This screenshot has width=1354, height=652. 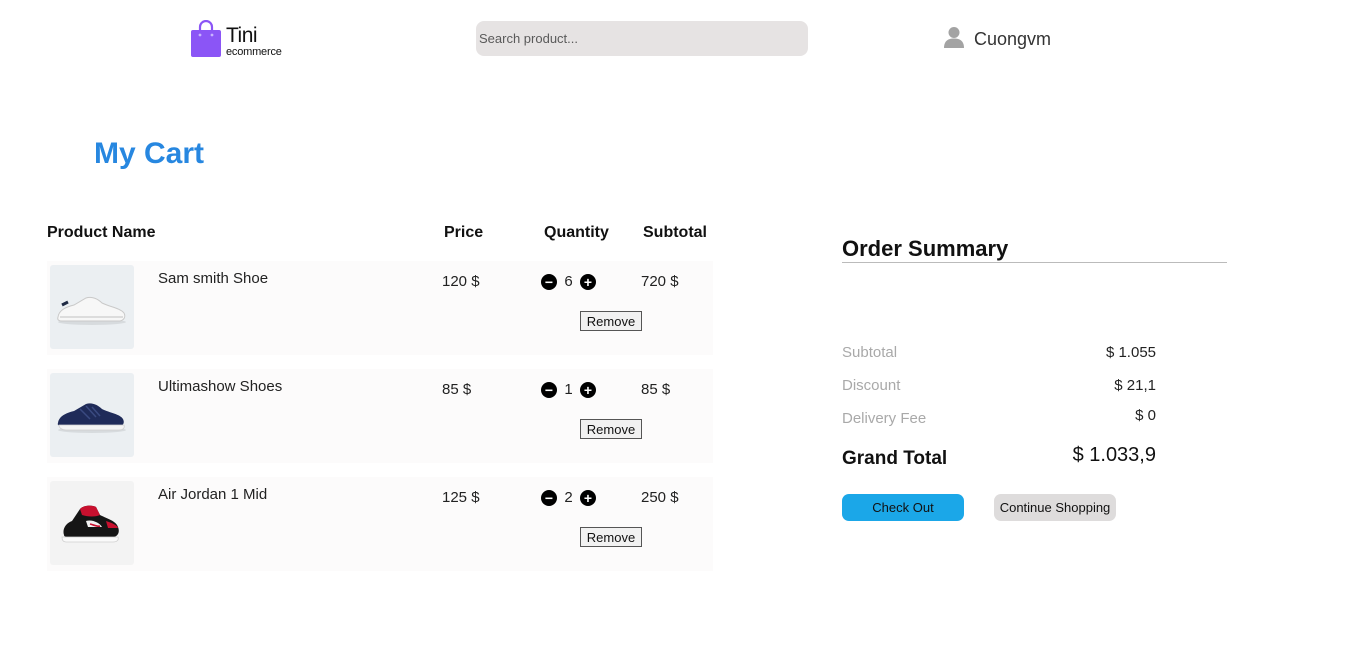 What do you see at coordinates (1013, 39) in the screenshot?
I see `username: Cuongvm` at bounding box center [1013, 39].